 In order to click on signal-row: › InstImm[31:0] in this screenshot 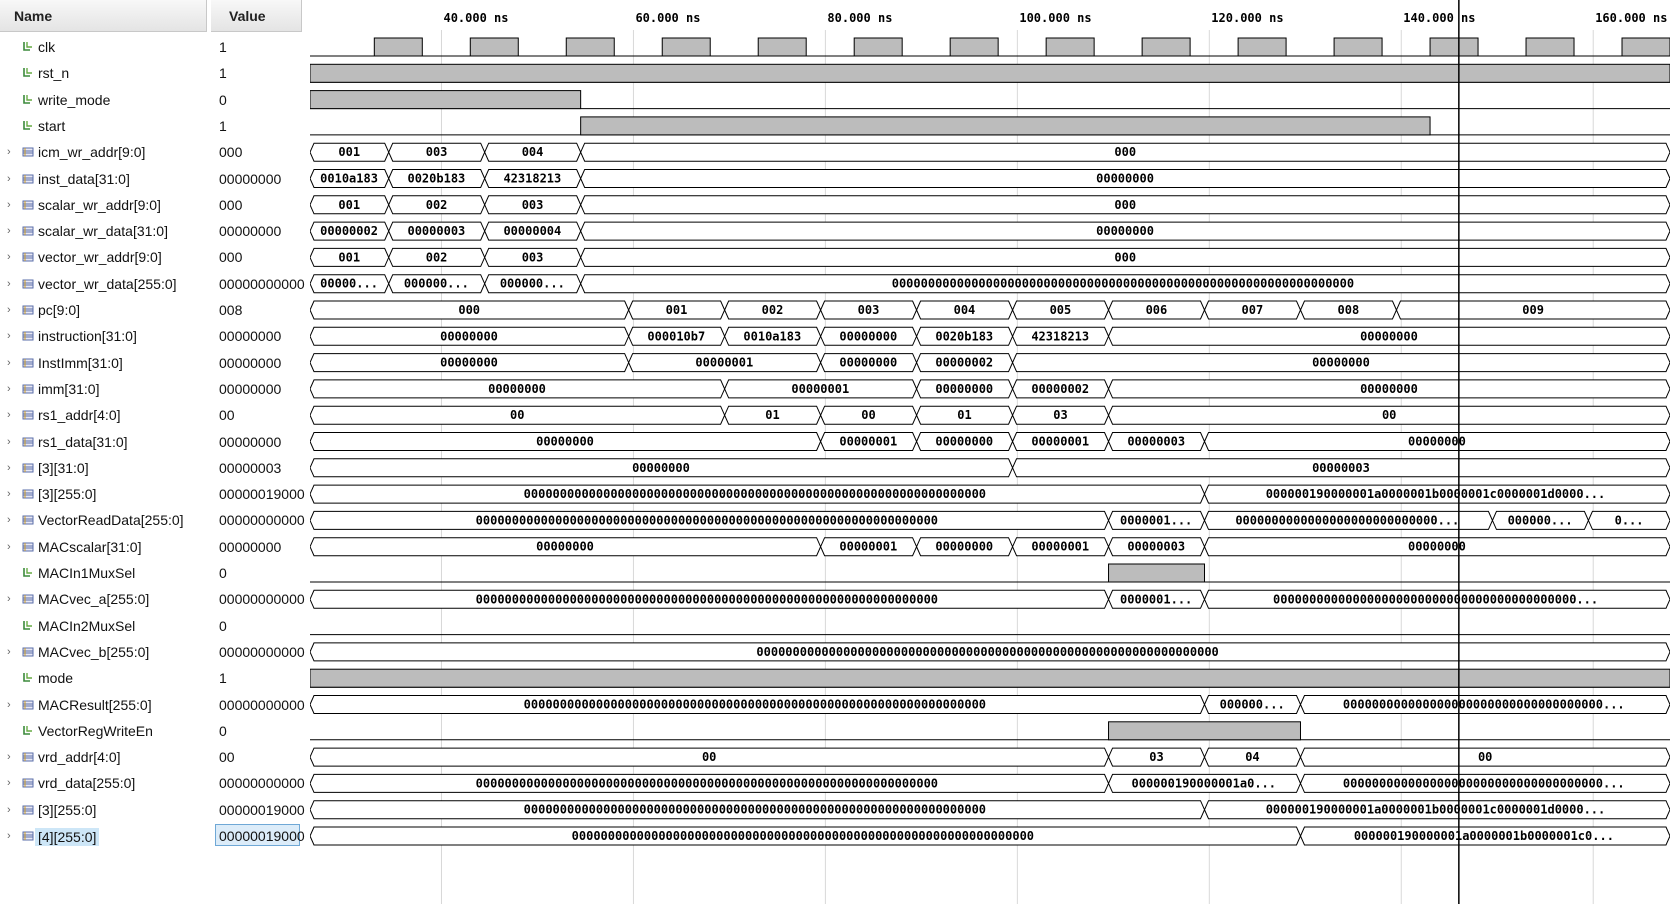, I will do `click(103, 363)`.